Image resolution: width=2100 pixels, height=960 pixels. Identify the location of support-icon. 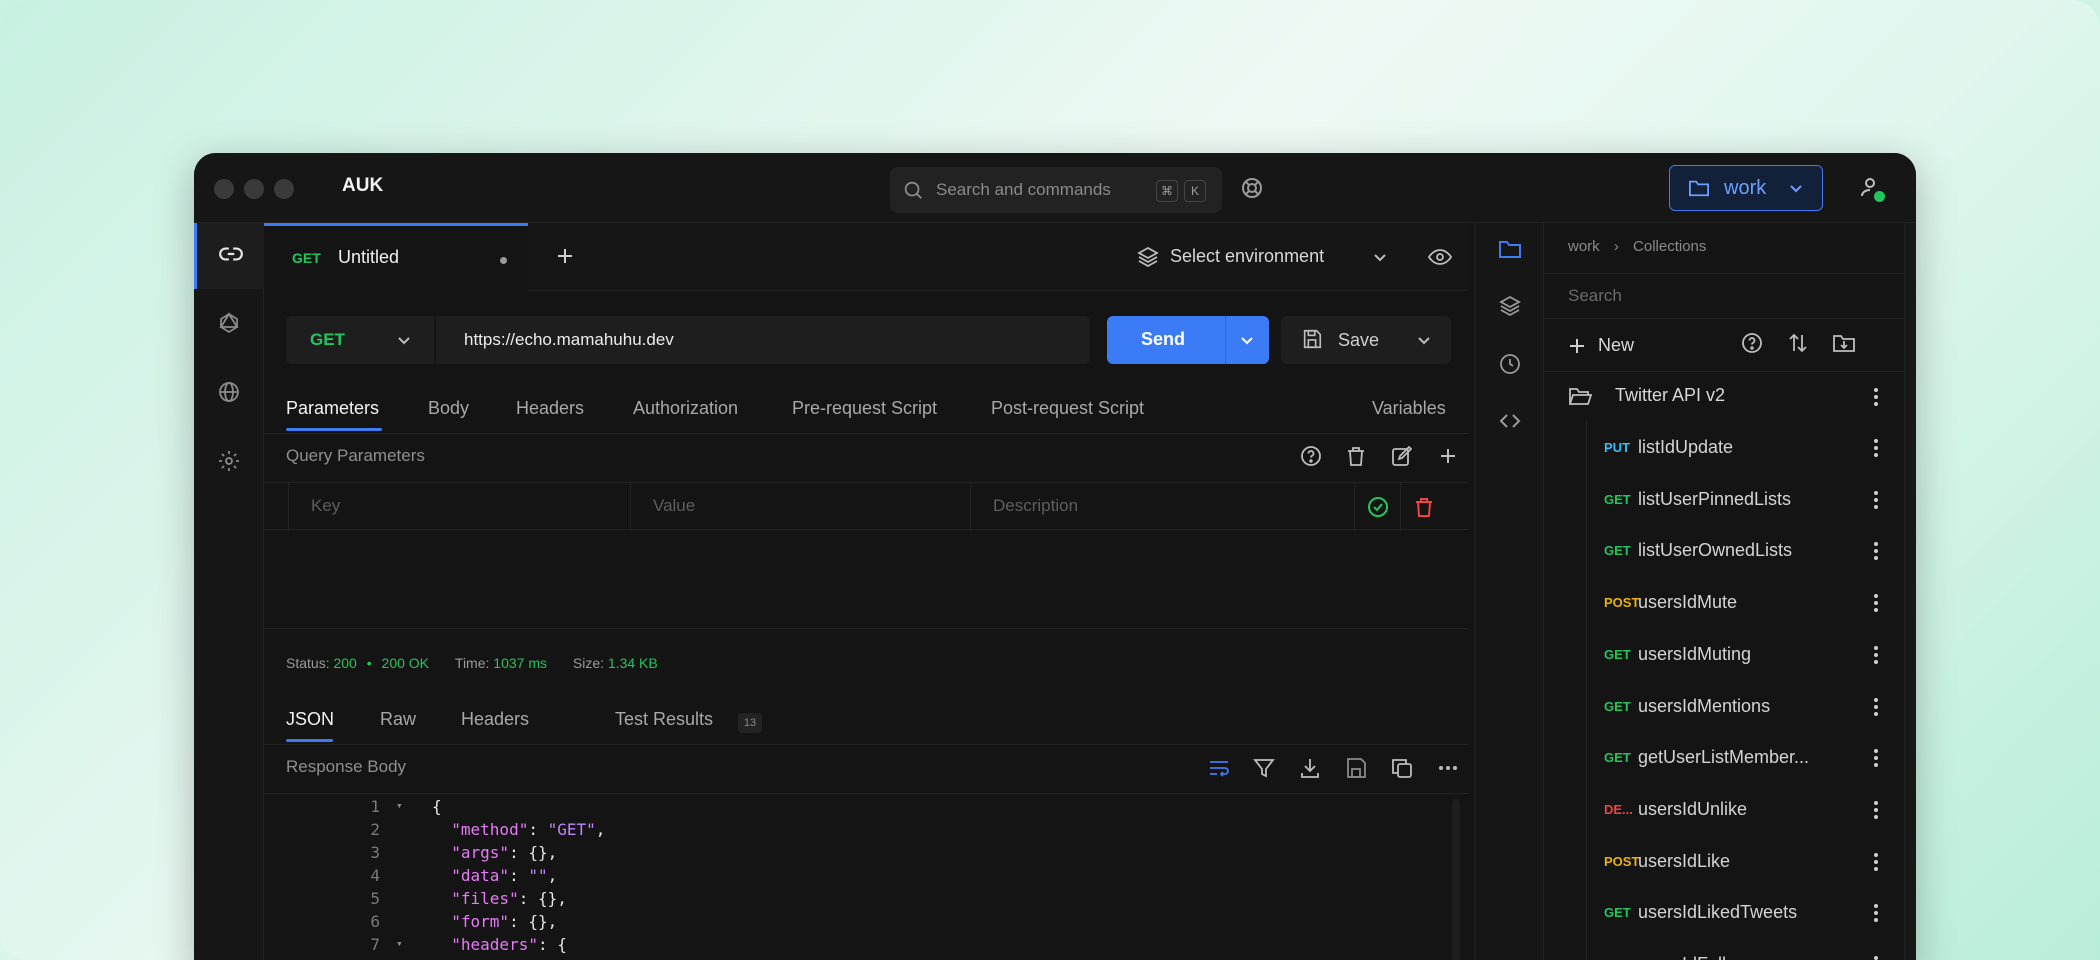
(1252, 190).